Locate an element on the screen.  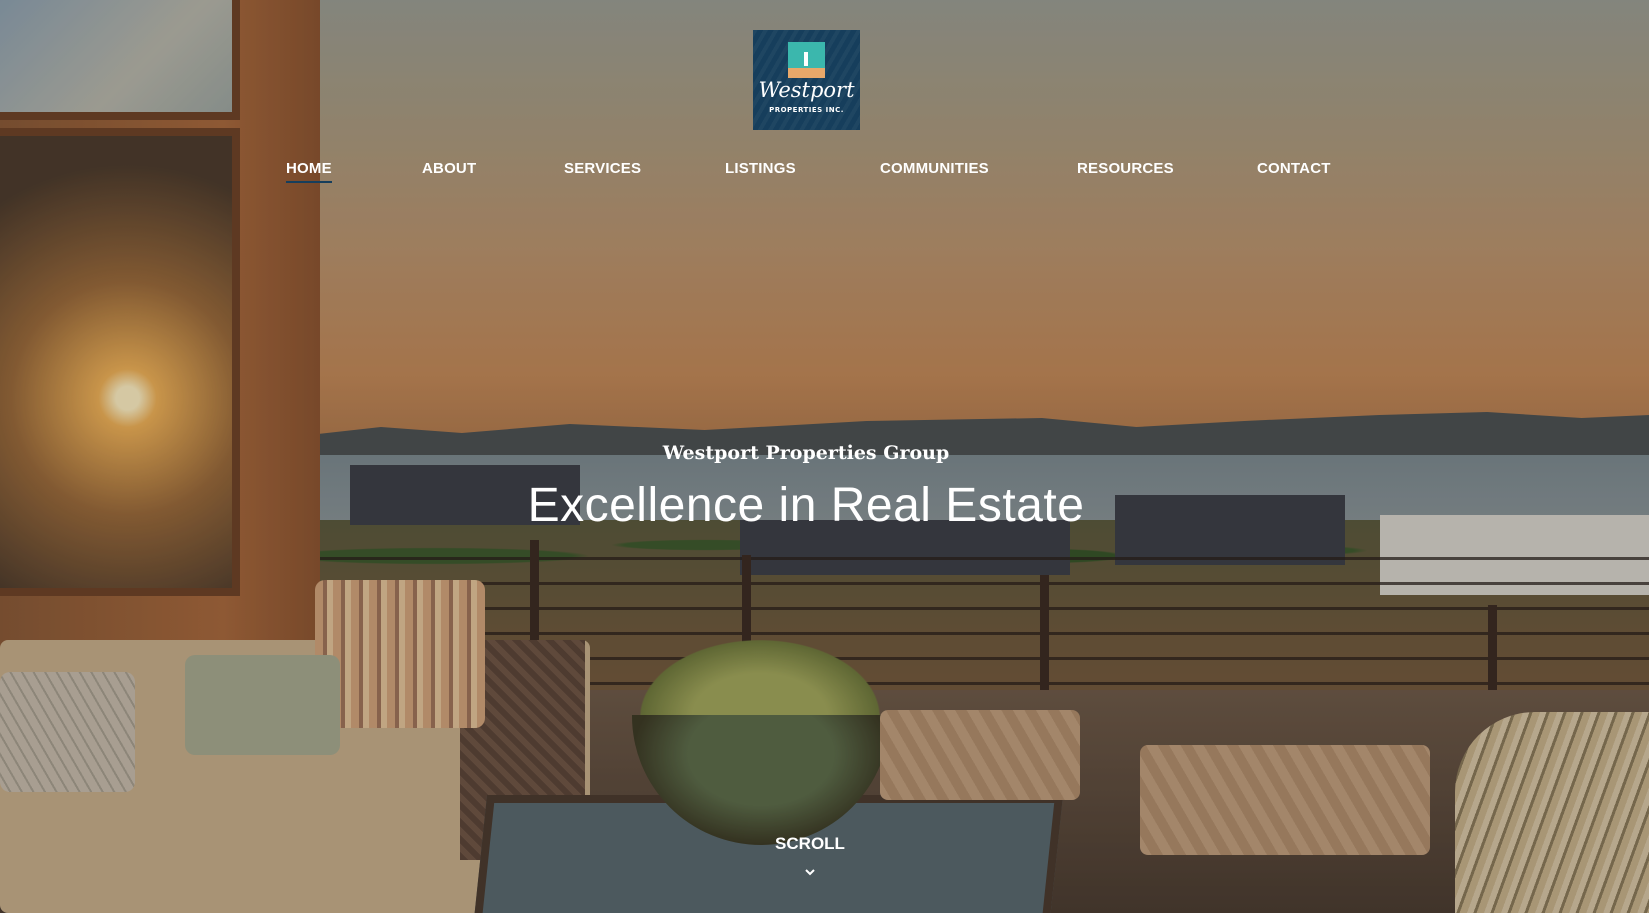
nav-item-communities: COMMUNITIES is located at coordinates (934, 170).